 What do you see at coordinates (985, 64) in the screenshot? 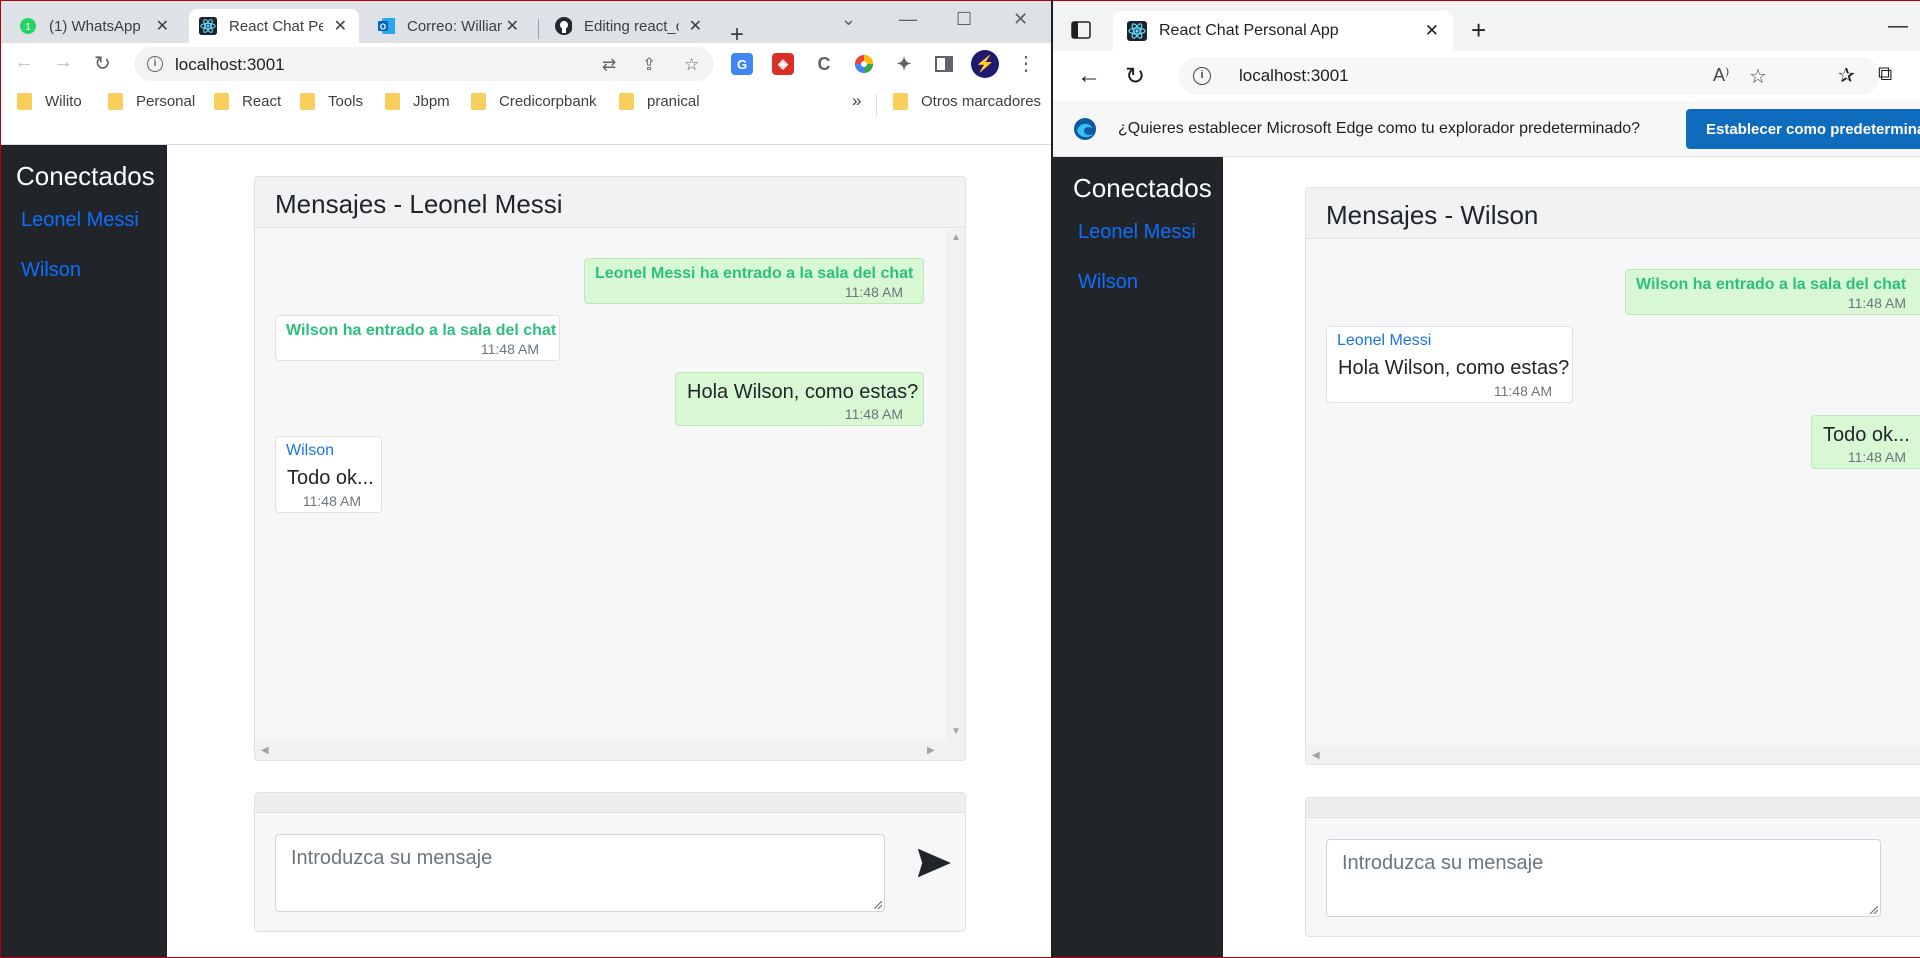
I see `profile-avatar: ⚡` at bounding box center [985, 64].